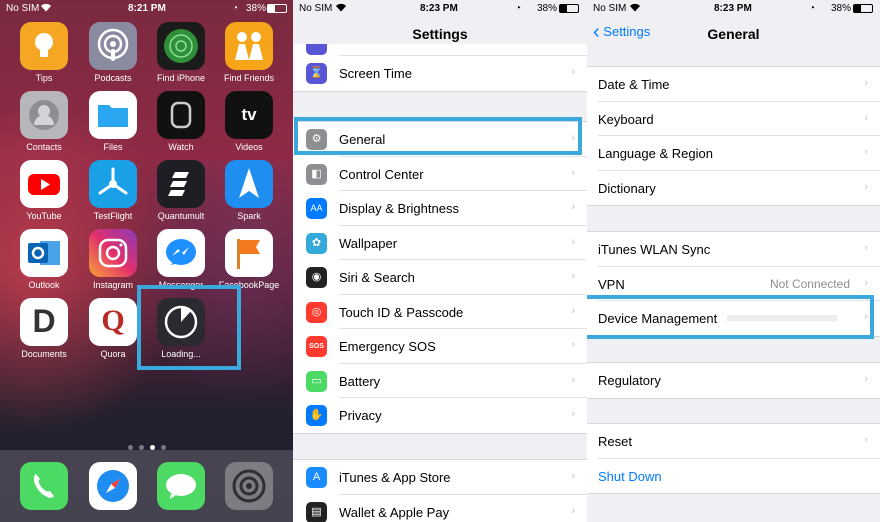 This screenshot has height=522, width=880. What do you see at coordinates (44, 486) in the screenshot?
I see `phone-icon` at bounding box center [44, 486].